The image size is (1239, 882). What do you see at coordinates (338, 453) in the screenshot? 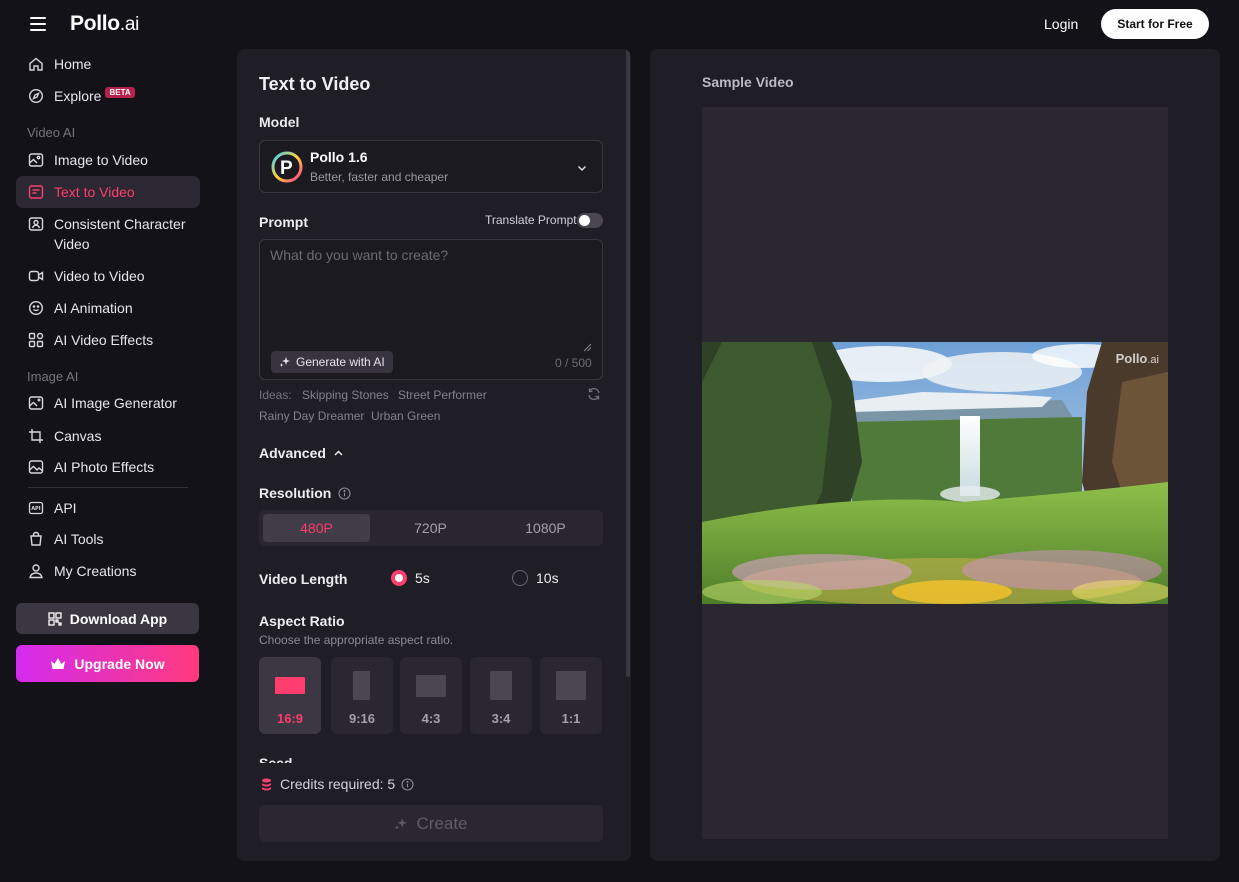
I see `chevron-up-icon` at bounding box center [338, 453].